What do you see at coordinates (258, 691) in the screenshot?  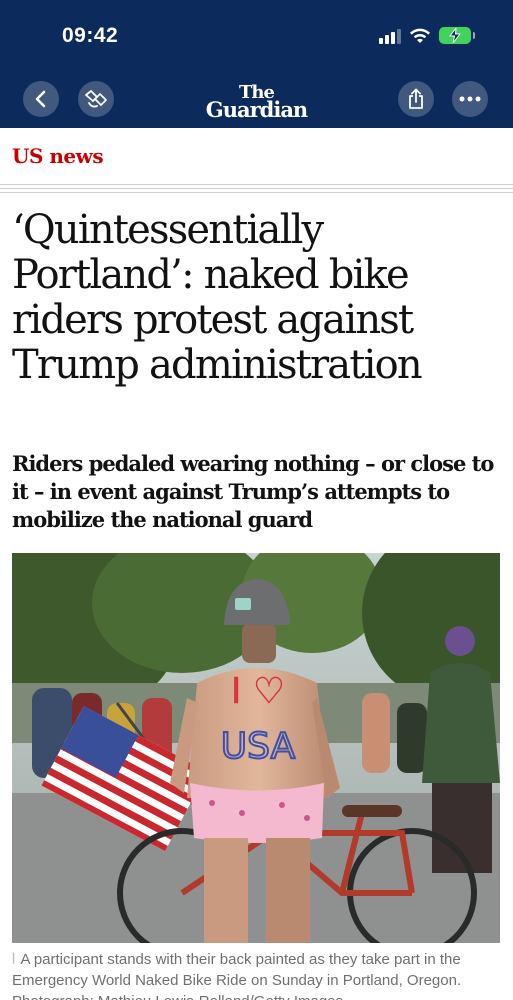 I see `painted-text-love: I ♡` at bounding box center [258, 691].